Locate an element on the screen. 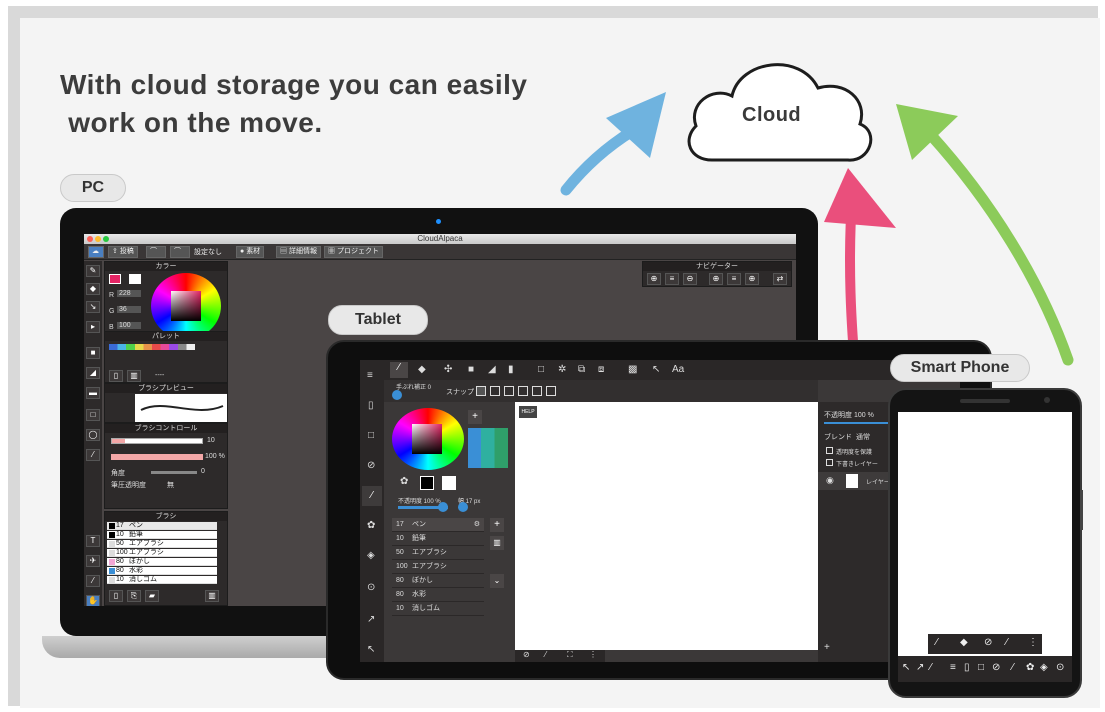 Image resolution: width=1105 pixels, height=712 pixels. grid-icon: ⋮ is located at coordinates (593, 654).